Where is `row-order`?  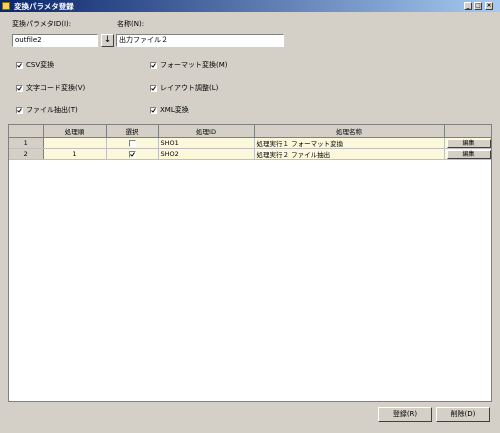
row-order is located at coordinates (75, 143).